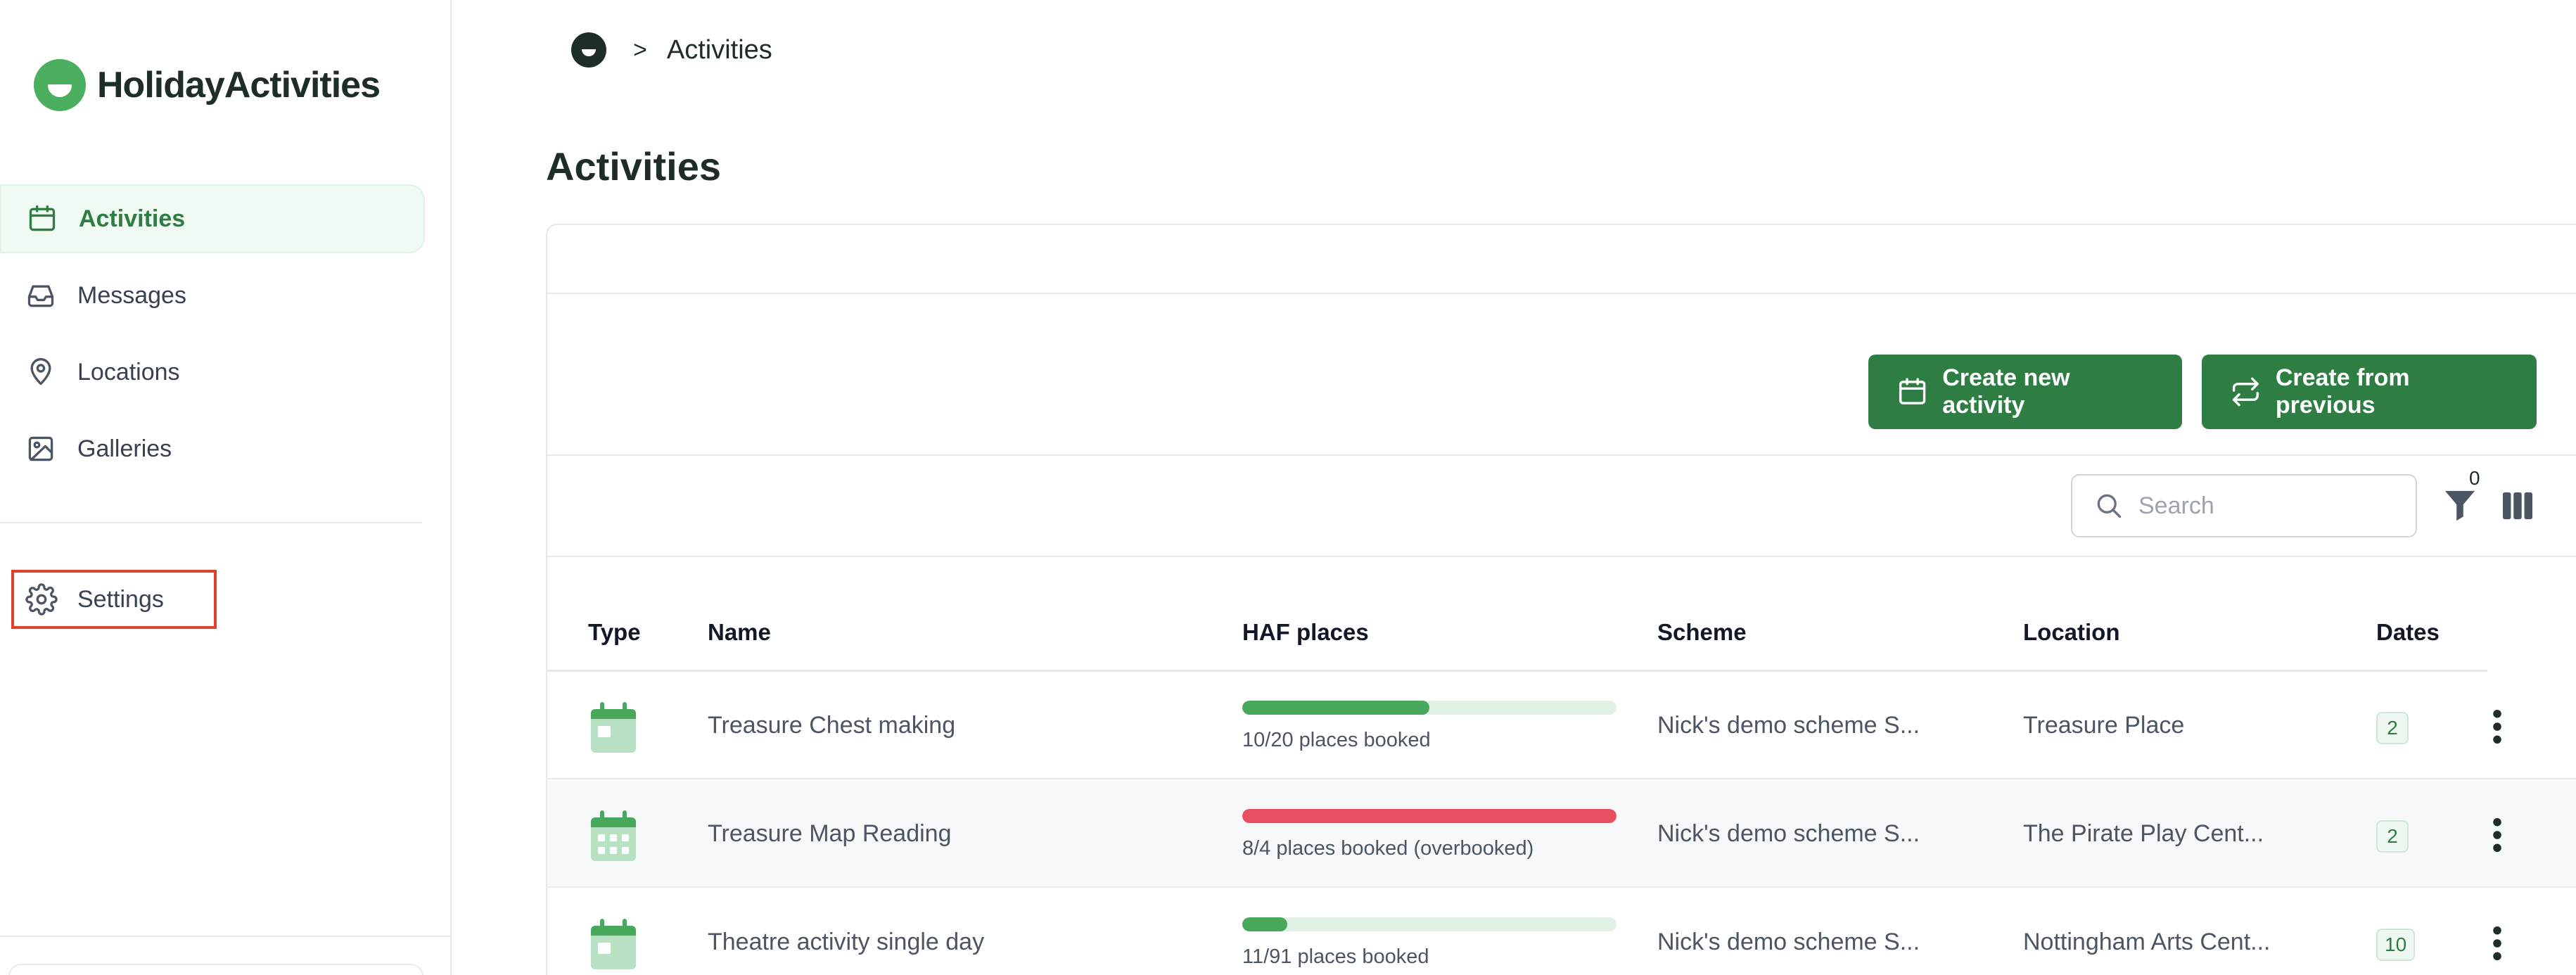  I want to click on search-box, so click(2244, 505).